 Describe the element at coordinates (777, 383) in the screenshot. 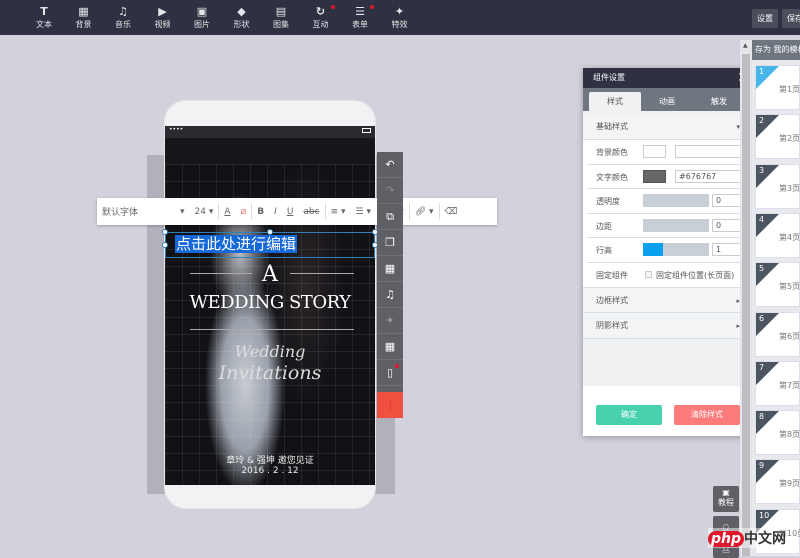

I see `page-thumbnail: 7 第7页` at that location.